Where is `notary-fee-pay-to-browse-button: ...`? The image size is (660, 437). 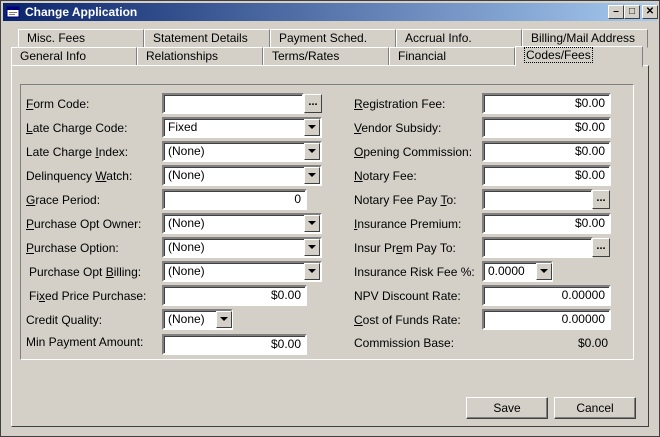 notary-fee-pay-to-browse-button: ... is located at coordinates (601, 199).